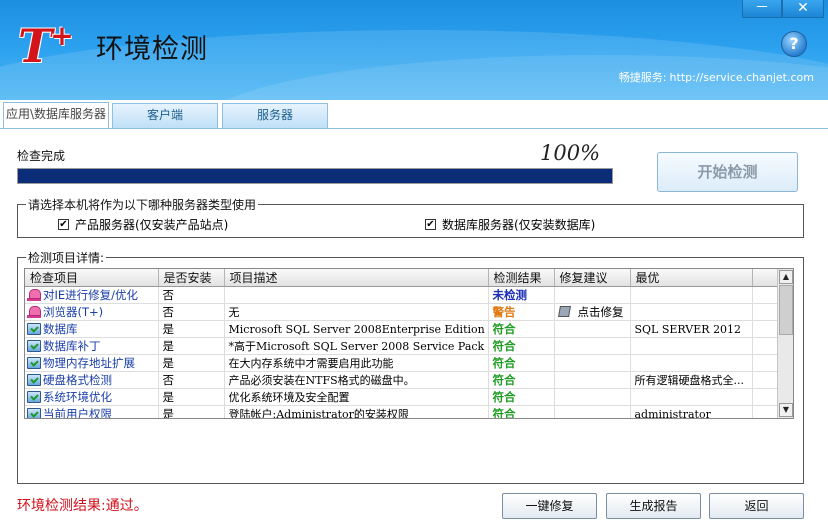 The width and height of the screenshot is (828, 523). What do you see at coordinates (89, 363) in the screenshot?
I see `row-item-label: 物理内存地址扩展` at bounding box center [89, 363].